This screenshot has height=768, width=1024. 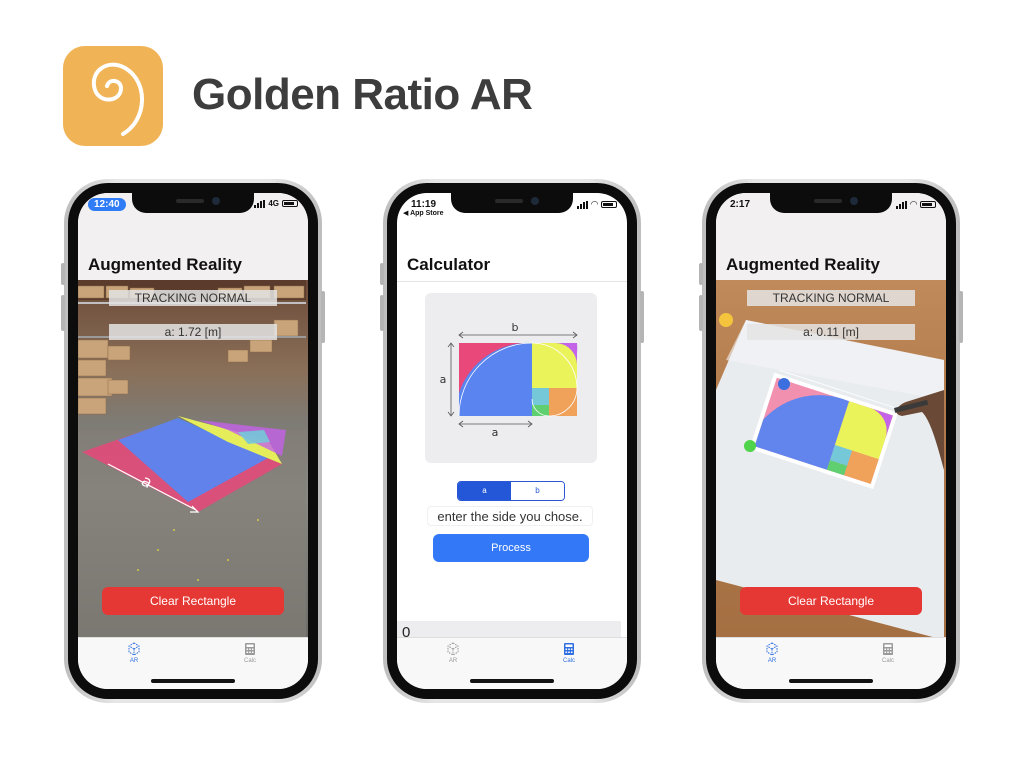 What do you see at coordinates (273, 203) in the screenshot?
I see `network-label: 4G` at bounding box center [273, 203].